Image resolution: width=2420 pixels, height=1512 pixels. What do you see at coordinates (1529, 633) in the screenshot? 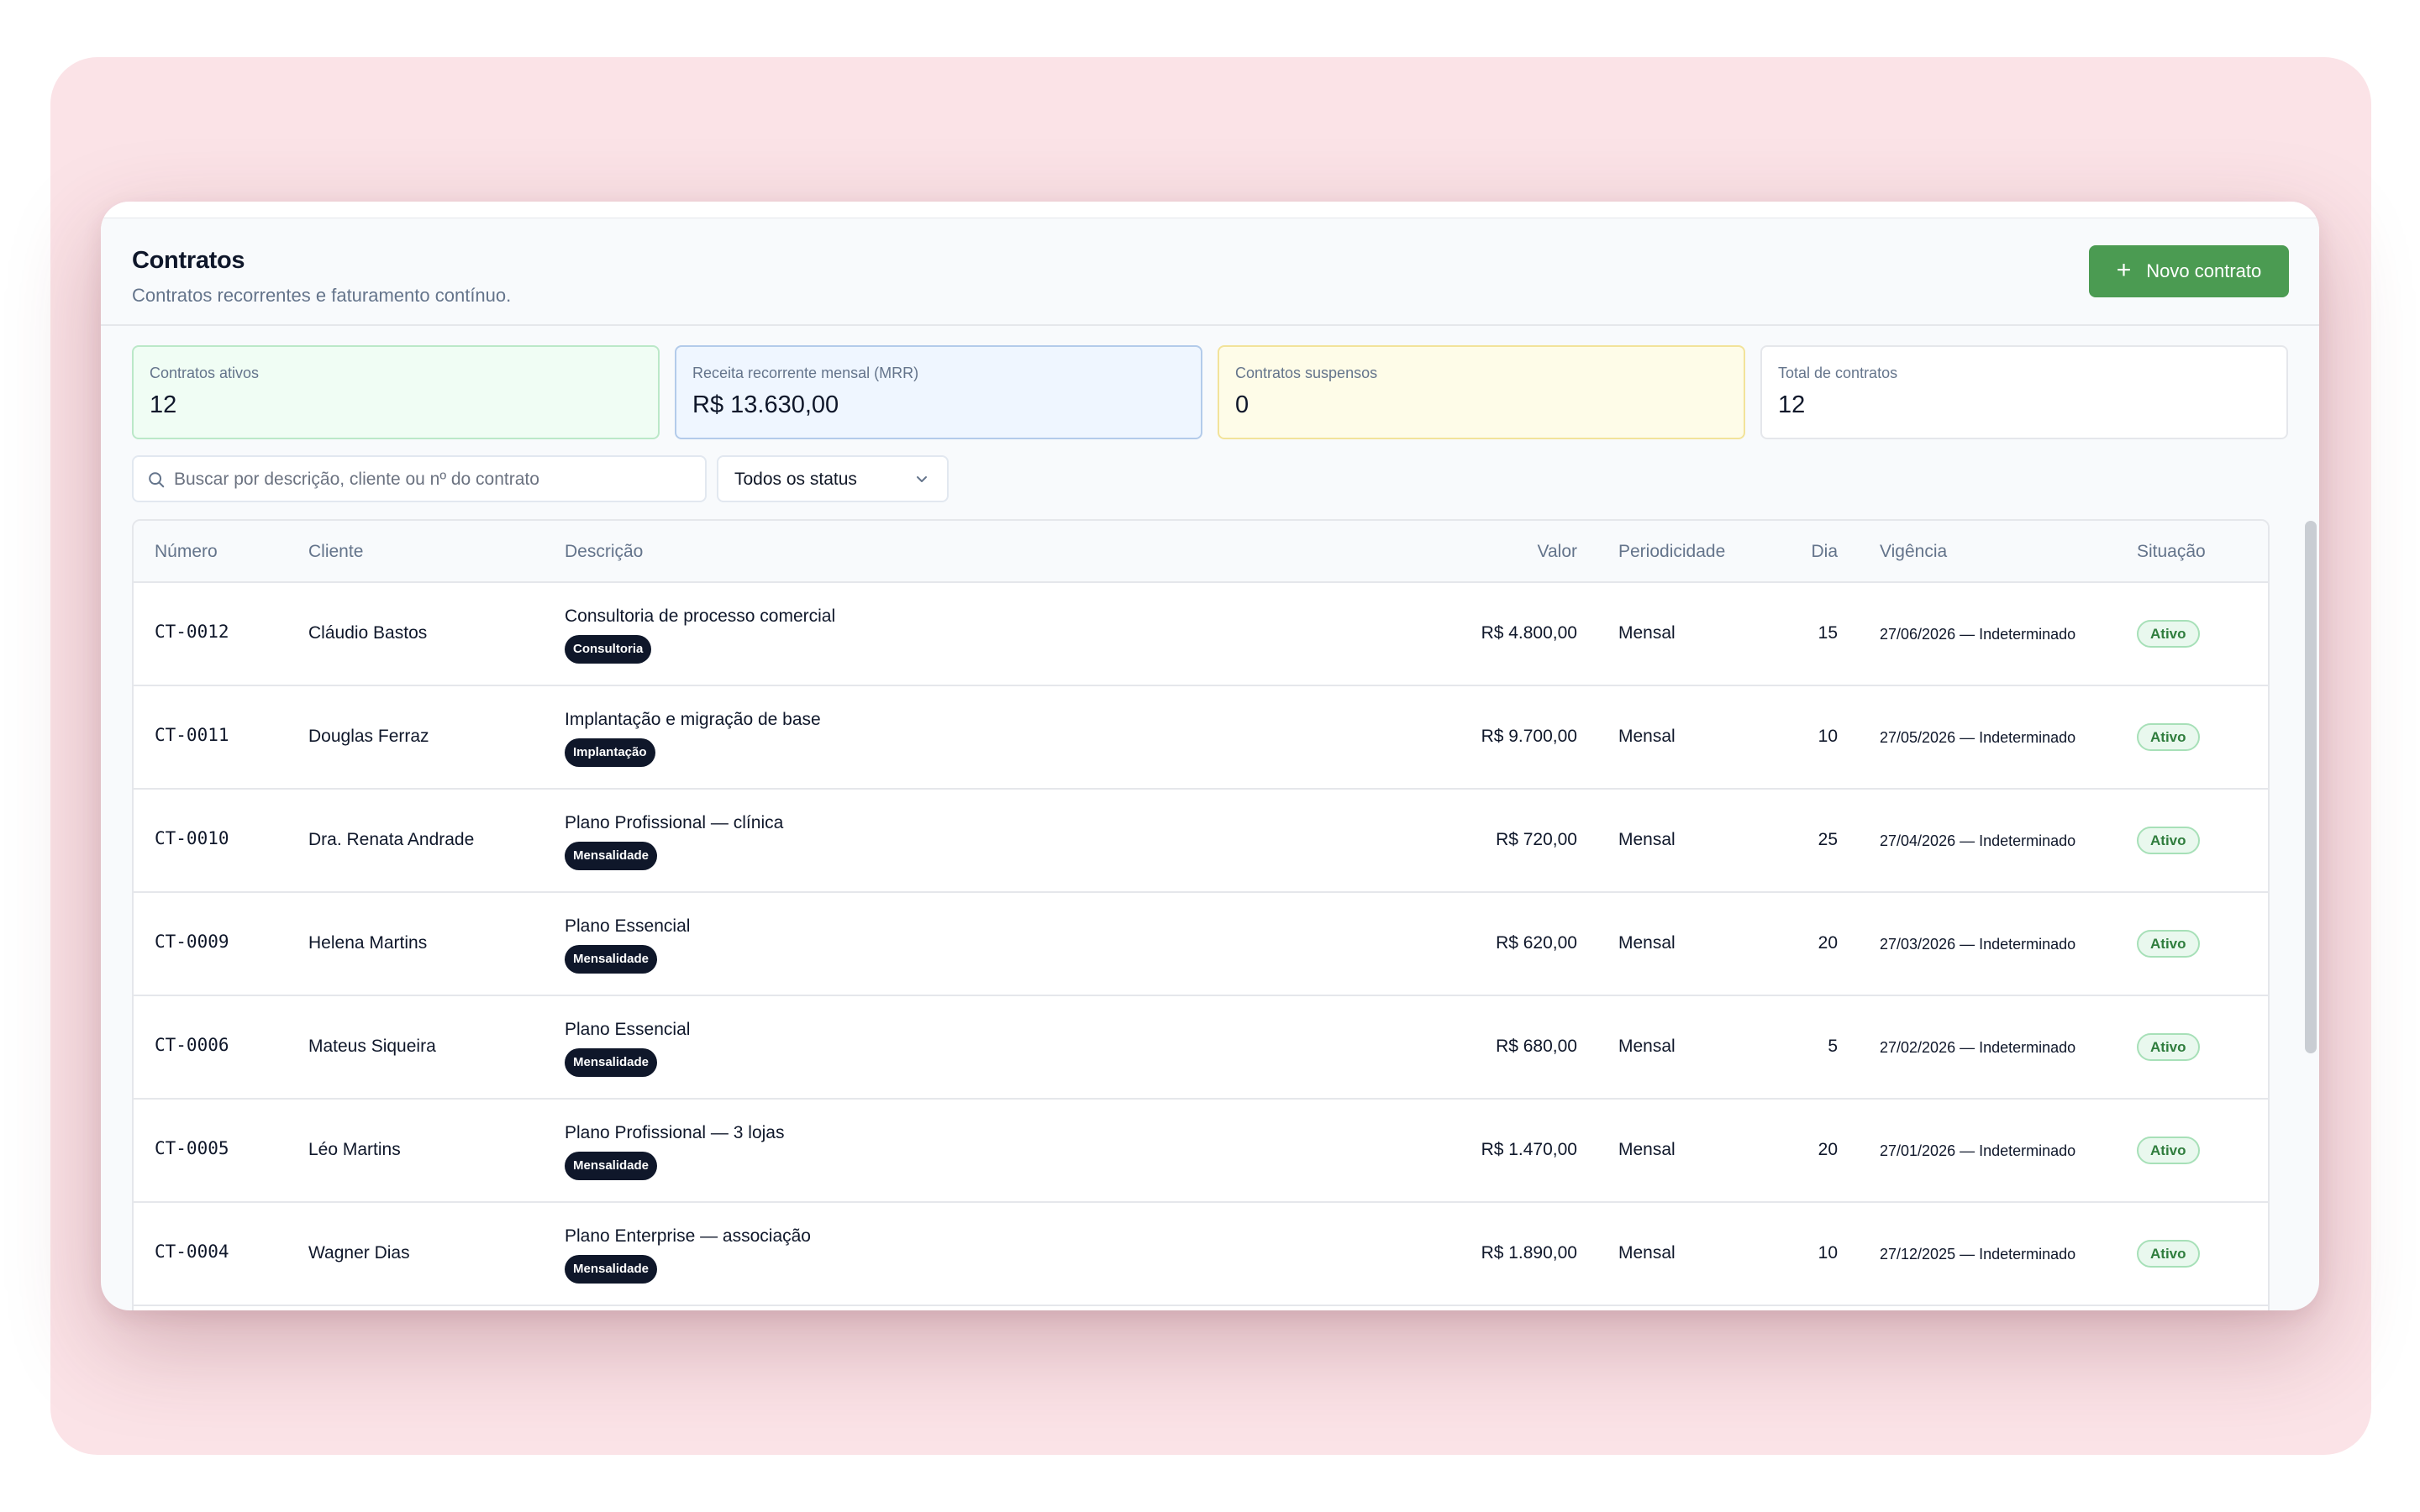
I see `contract-value: R$ 4.800,00` at bounding box center [1529, 633].